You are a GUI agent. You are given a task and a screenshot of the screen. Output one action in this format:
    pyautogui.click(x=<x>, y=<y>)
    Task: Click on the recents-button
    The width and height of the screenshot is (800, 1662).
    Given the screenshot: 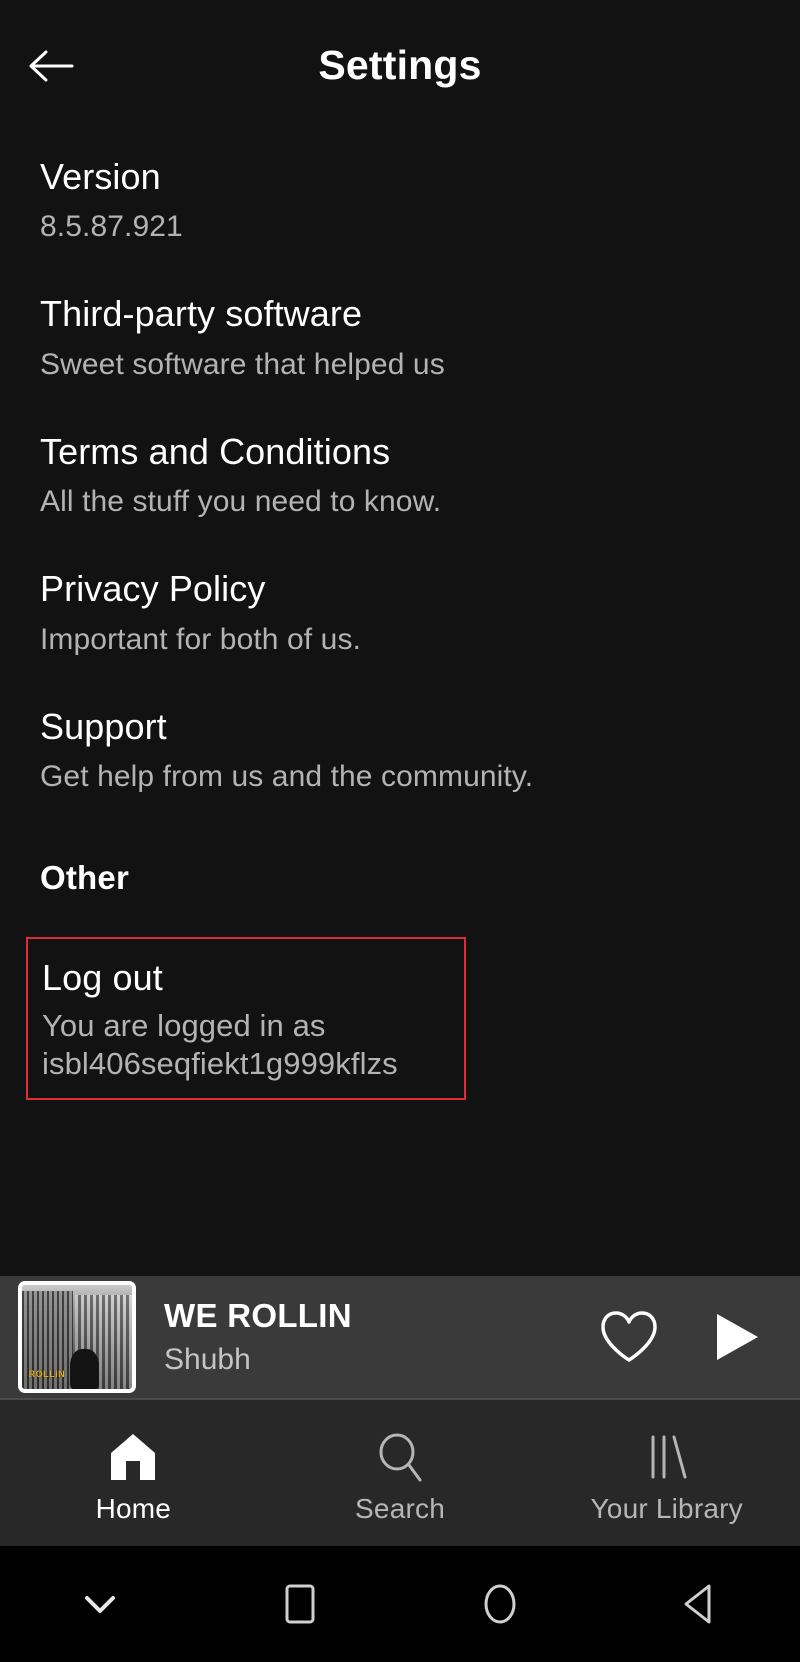 What is the action you would take?
    pyautogui.click(x=300, y=1604)
    